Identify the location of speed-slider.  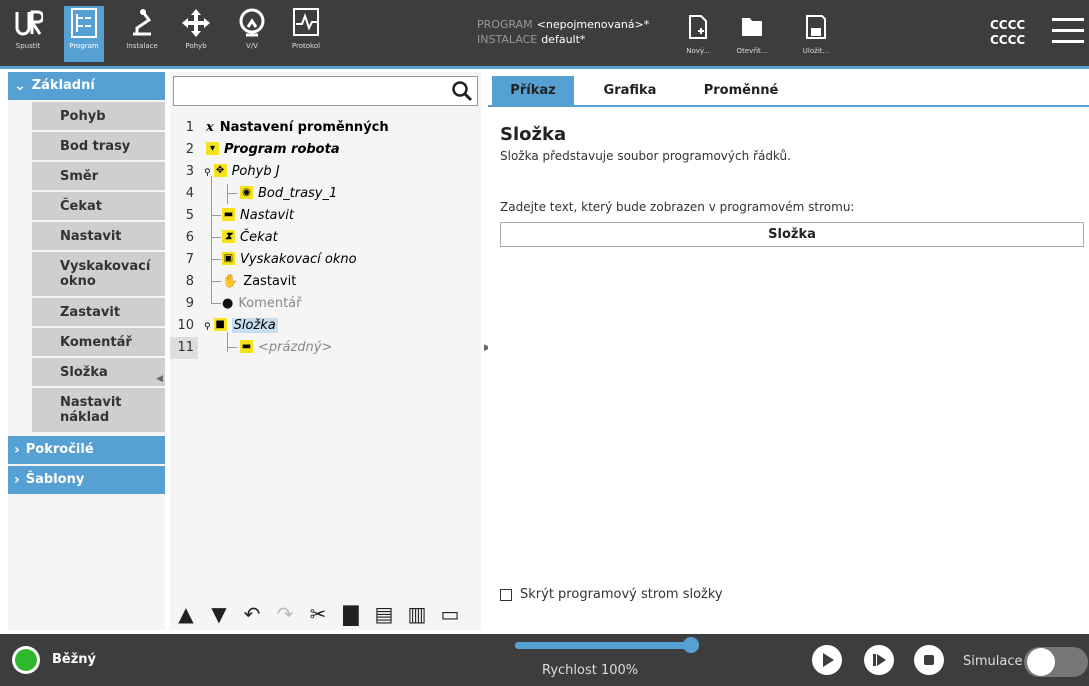
(607, 645).